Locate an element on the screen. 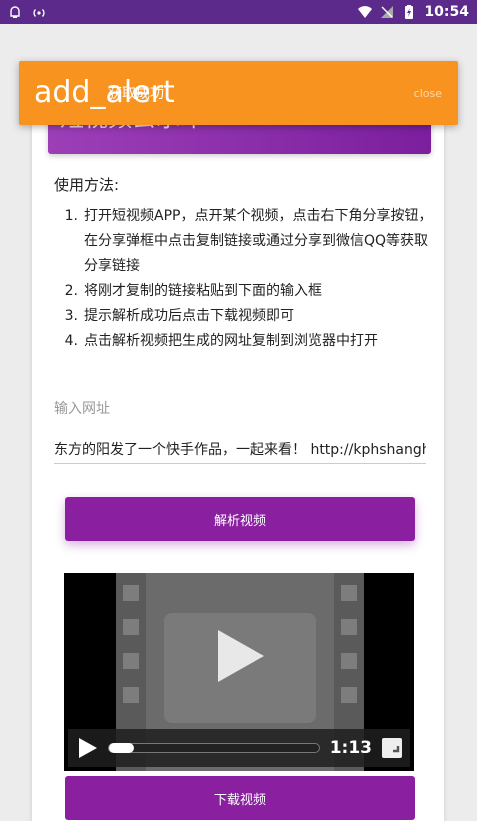 The width and height of the screenshot is (477, 821). status-time: 10:54 is located at coordinates (446, 12).